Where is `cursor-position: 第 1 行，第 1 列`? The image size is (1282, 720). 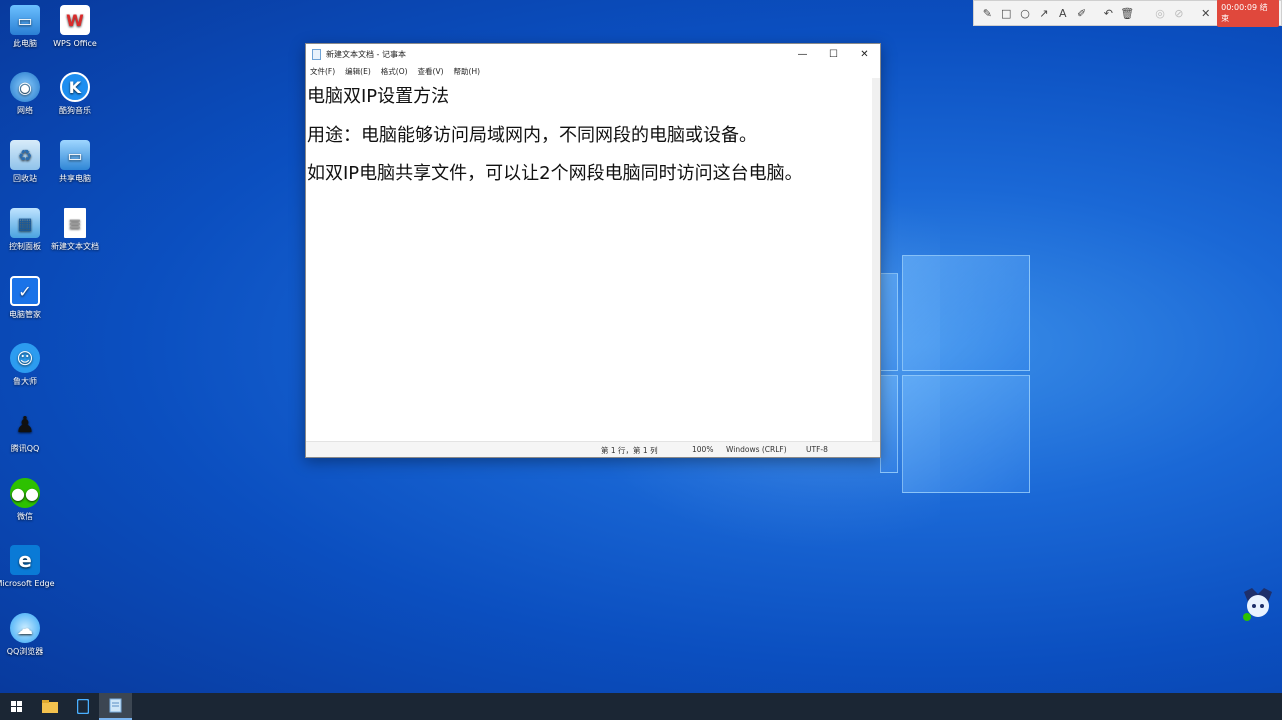
cursor-position: 第 1 行，第 1 列 is located at coordinates (629, 450).